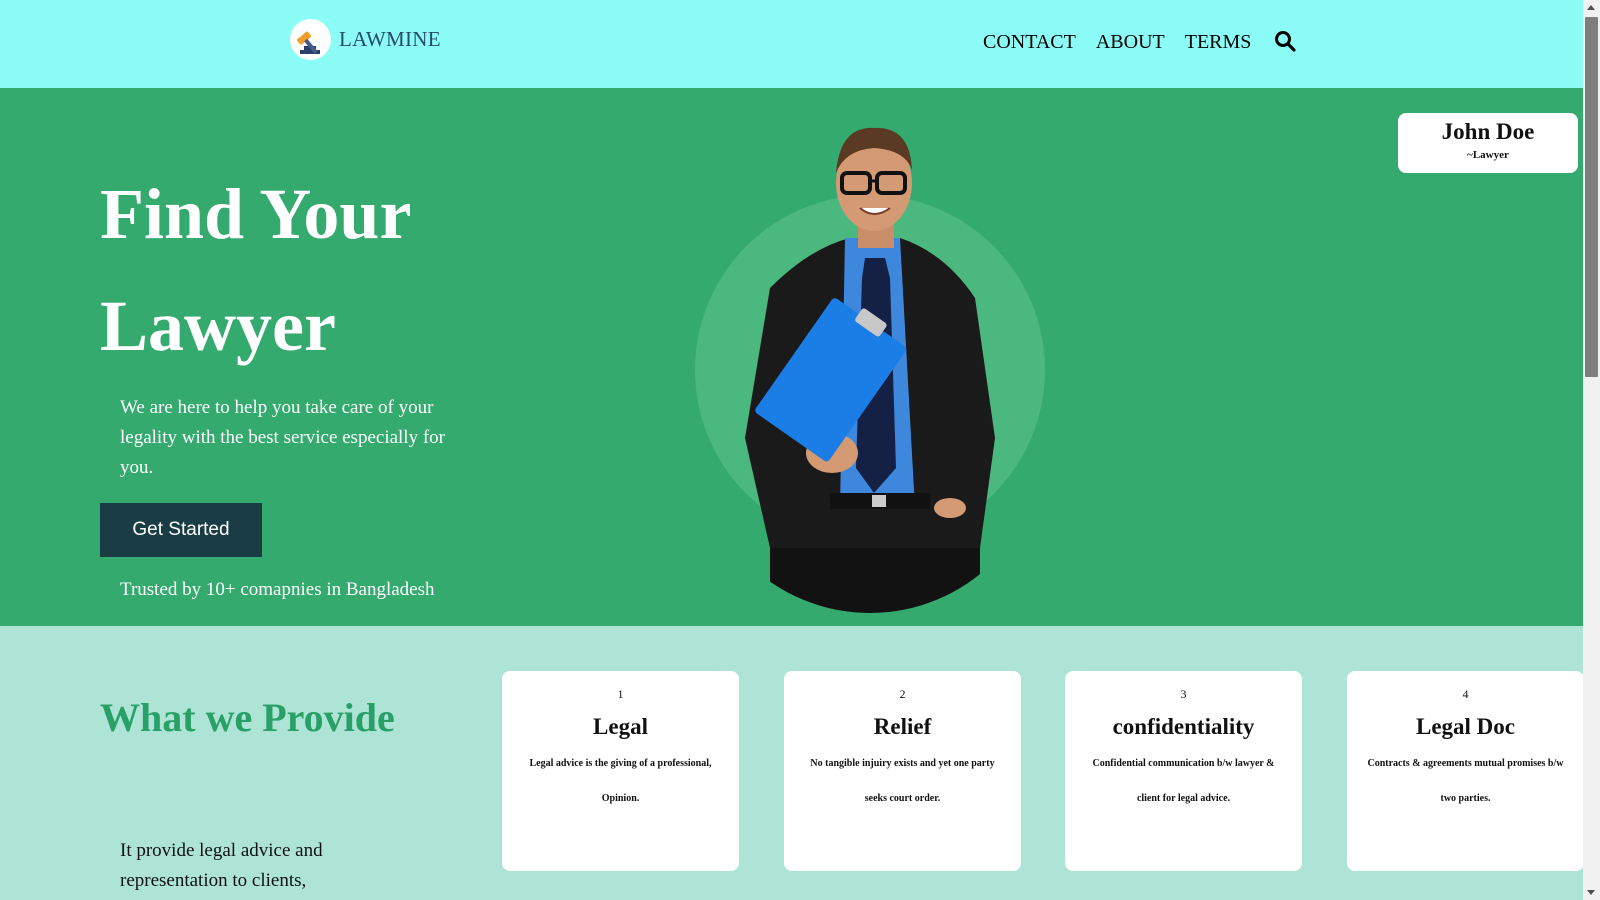 The height and width of the screenshot is (900, 1600). I want to click on card-title: Legal, so click(620, 726).